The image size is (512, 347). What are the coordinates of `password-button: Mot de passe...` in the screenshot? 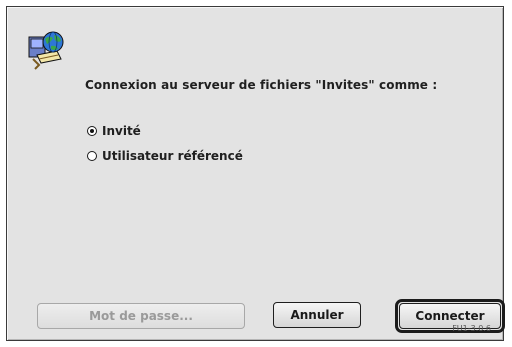 It's located at (141, 316).